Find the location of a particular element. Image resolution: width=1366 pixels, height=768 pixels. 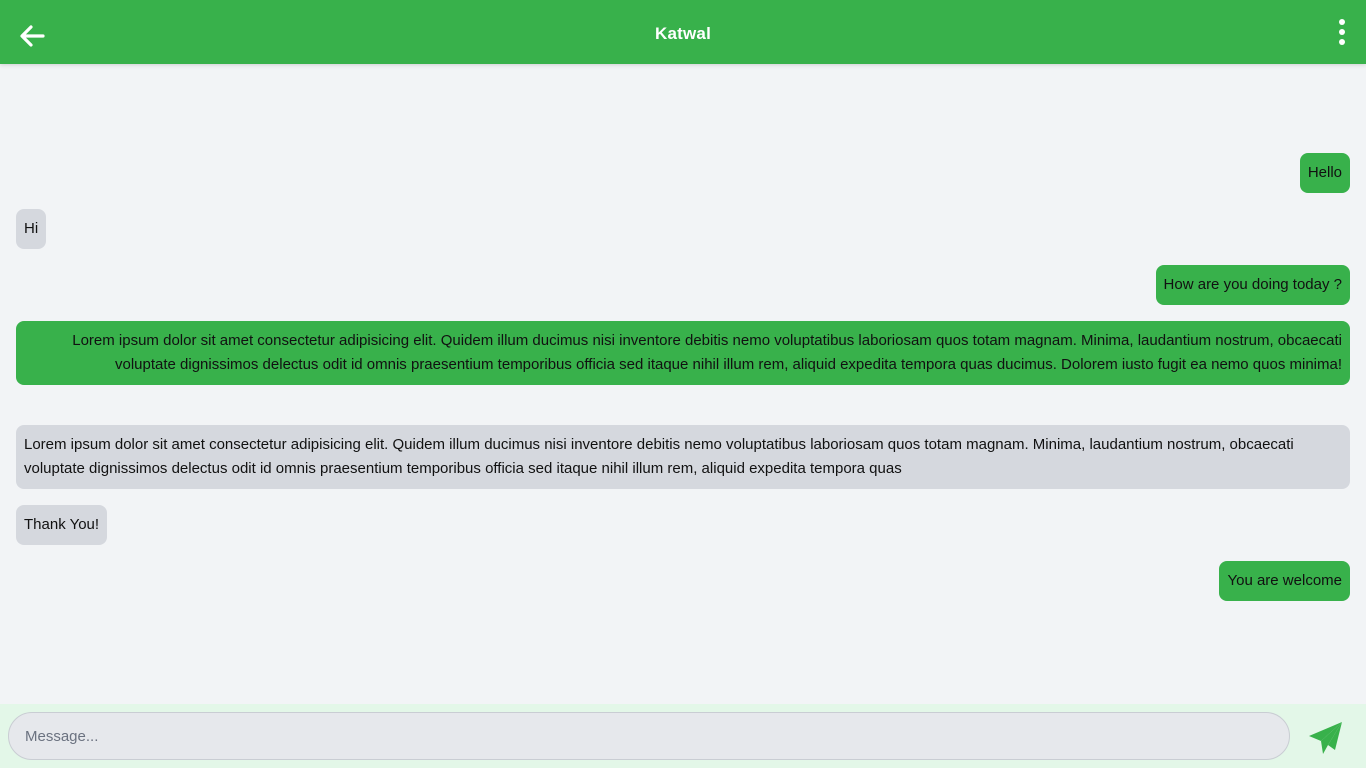

message-sent: You are welcome is located at coordinates (1284, 581).